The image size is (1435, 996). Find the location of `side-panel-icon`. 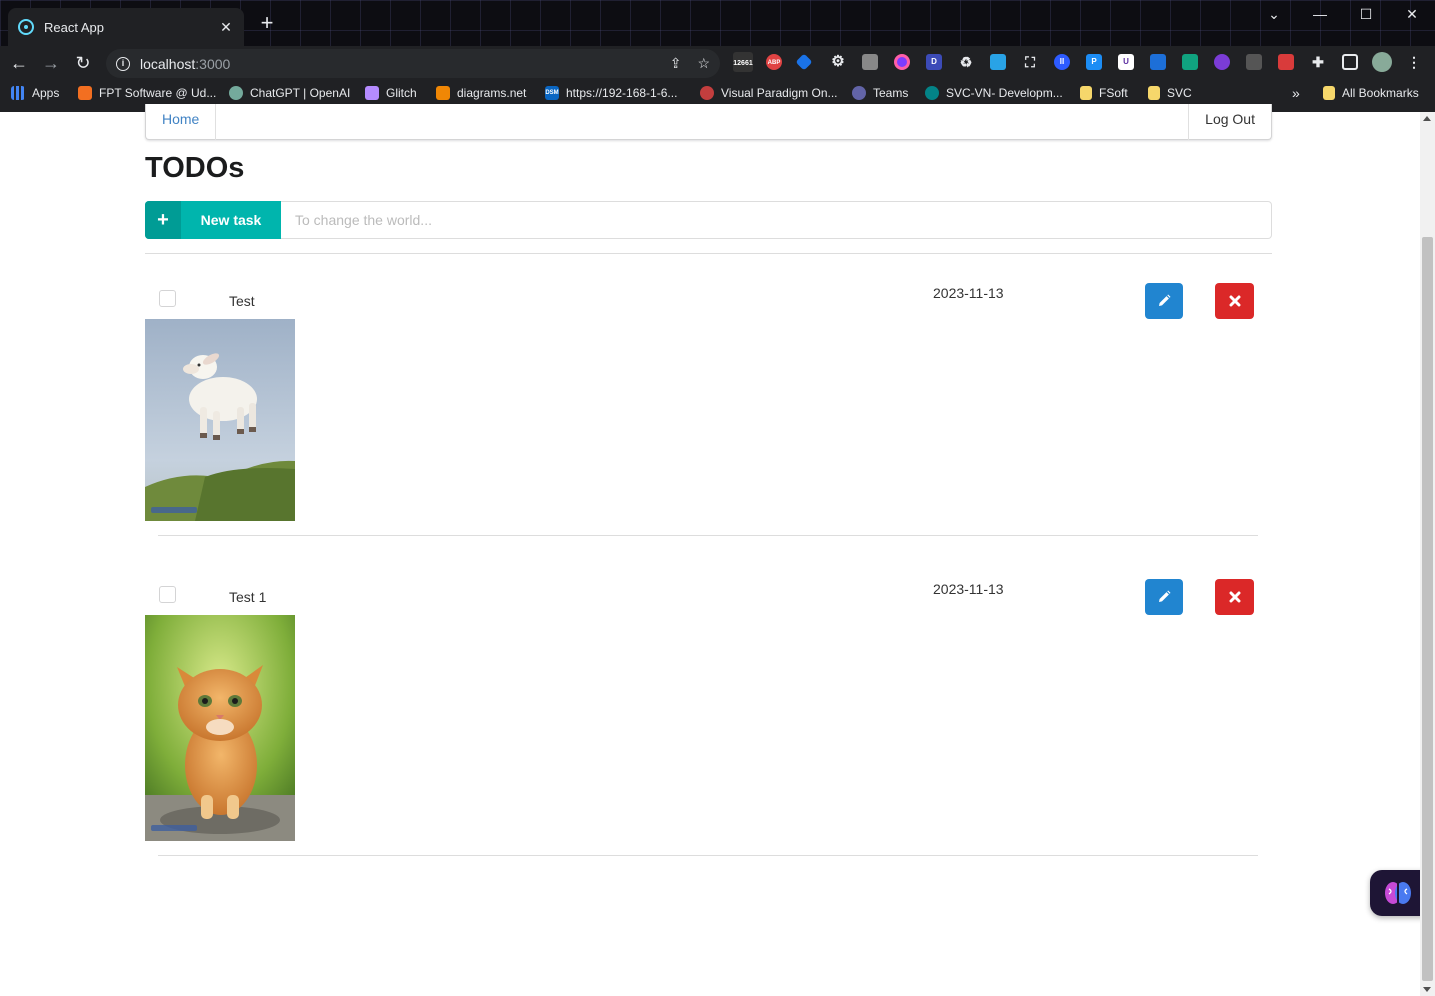

side-panel-icon is located at coordinates (1350, 62).